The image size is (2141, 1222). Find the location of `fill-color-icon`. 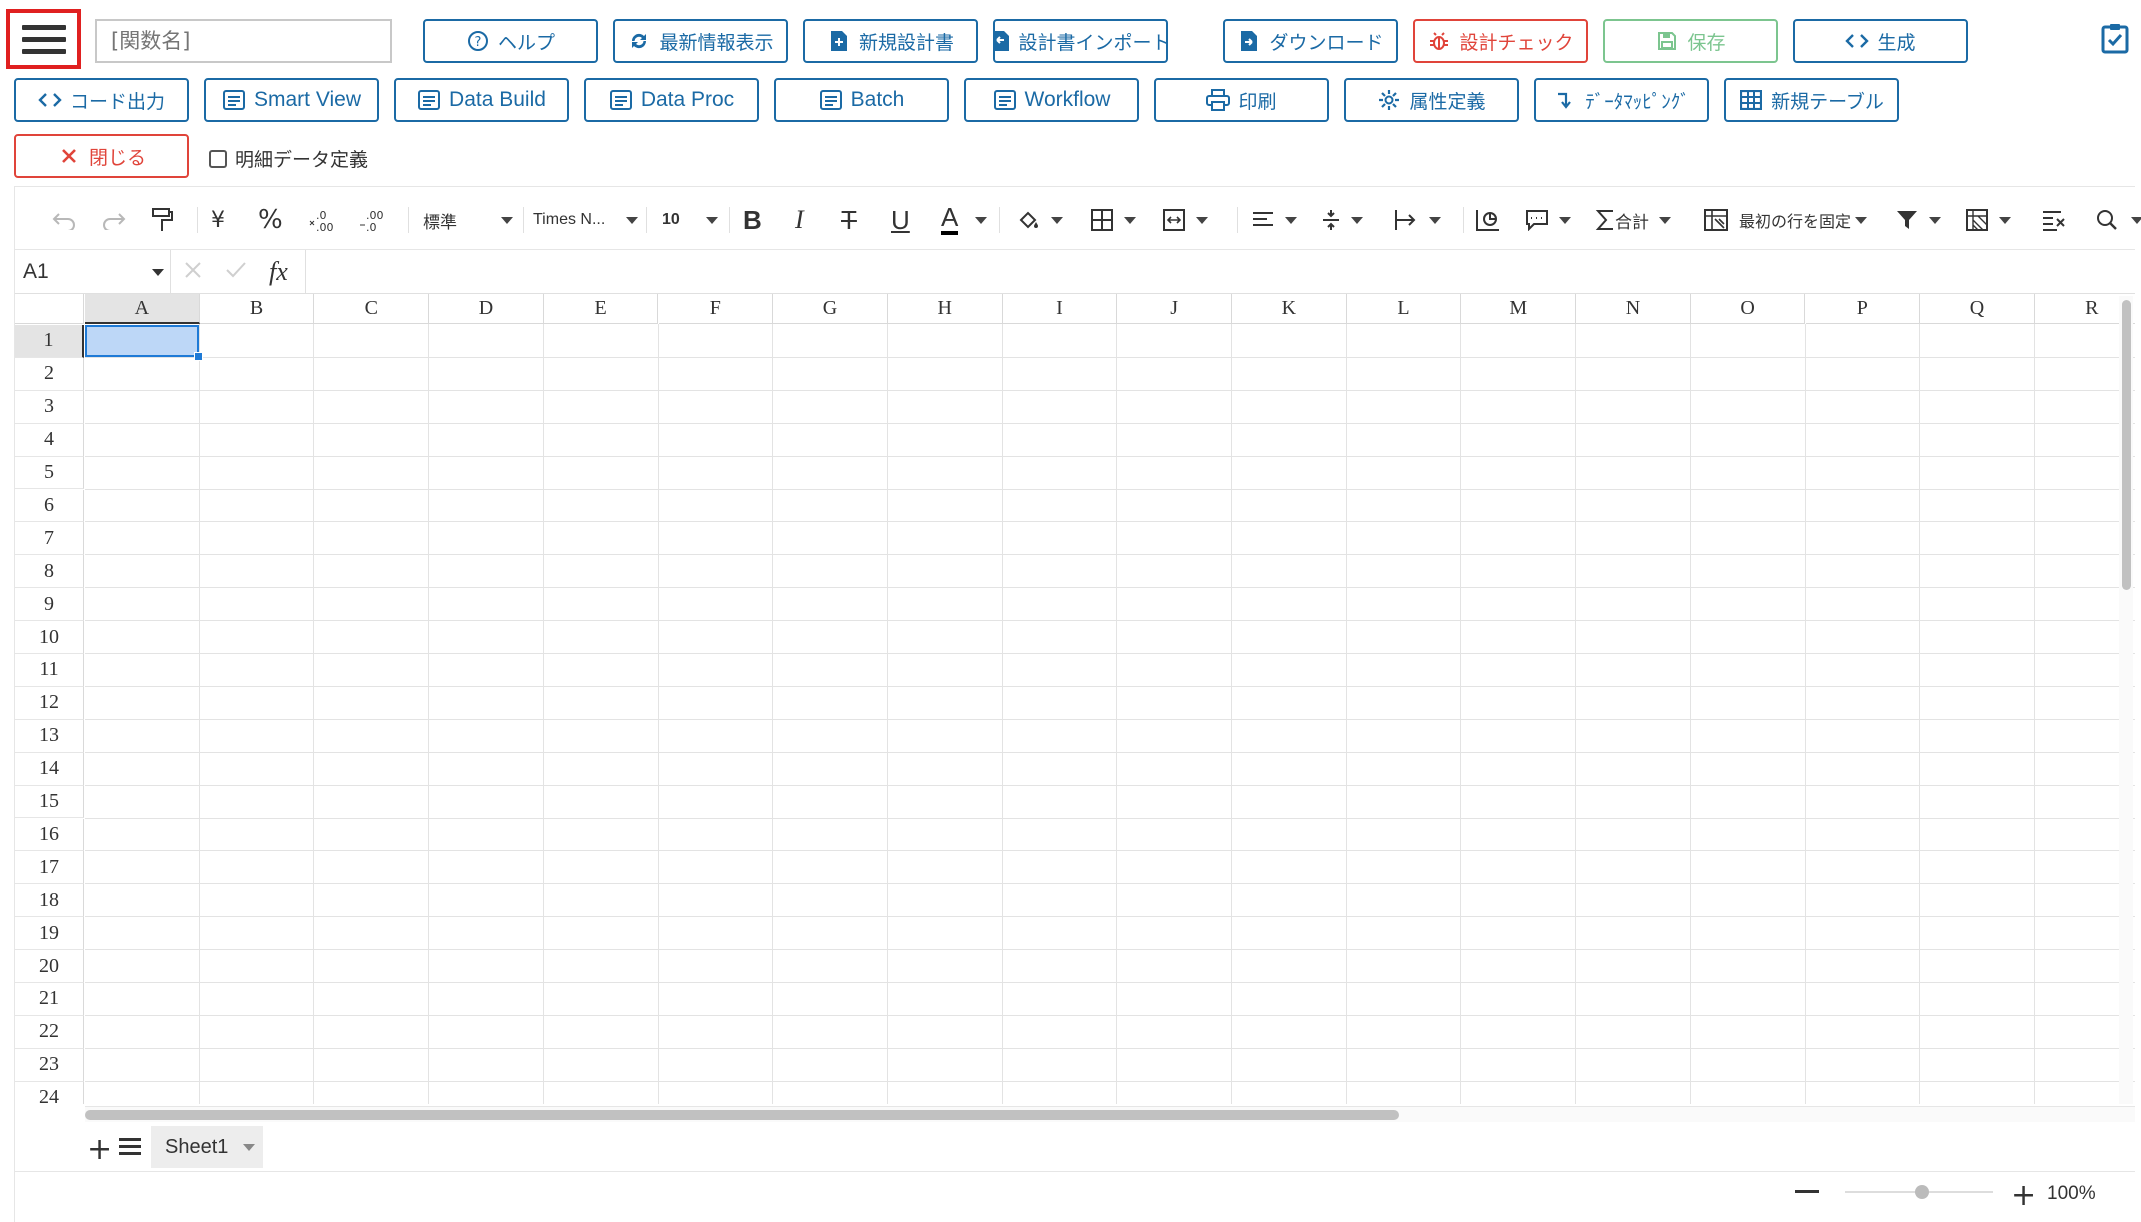

fill-color-icon is located at coordinates (1040, 220).